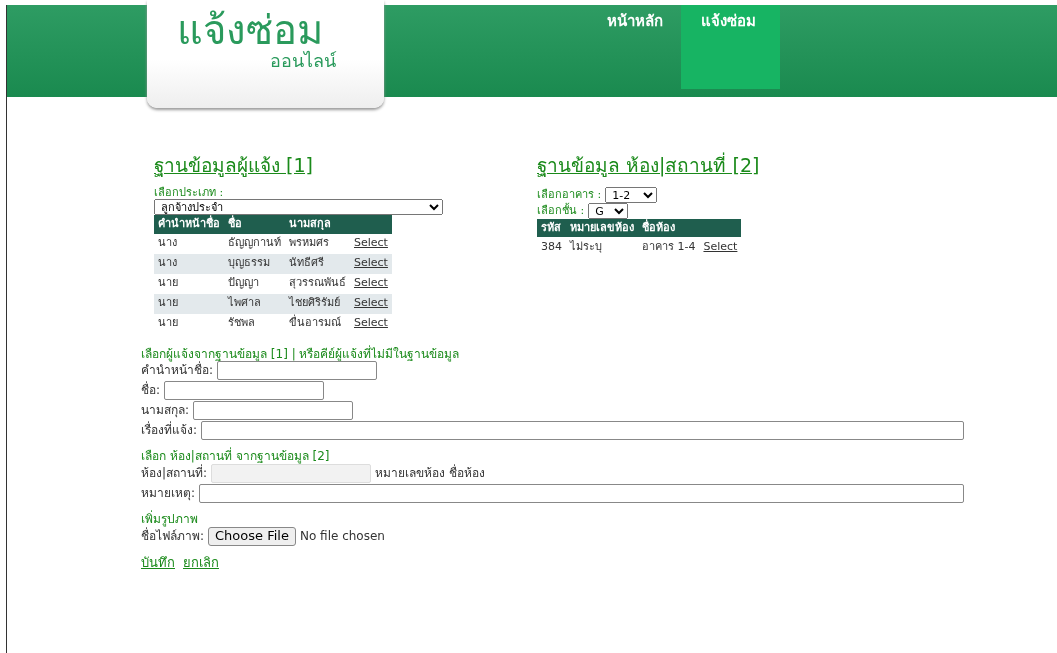  What do you see at coordinates (342, 536) in the screenshot?
I see `file-status: No file chosen` at bounding box center [342, 536].